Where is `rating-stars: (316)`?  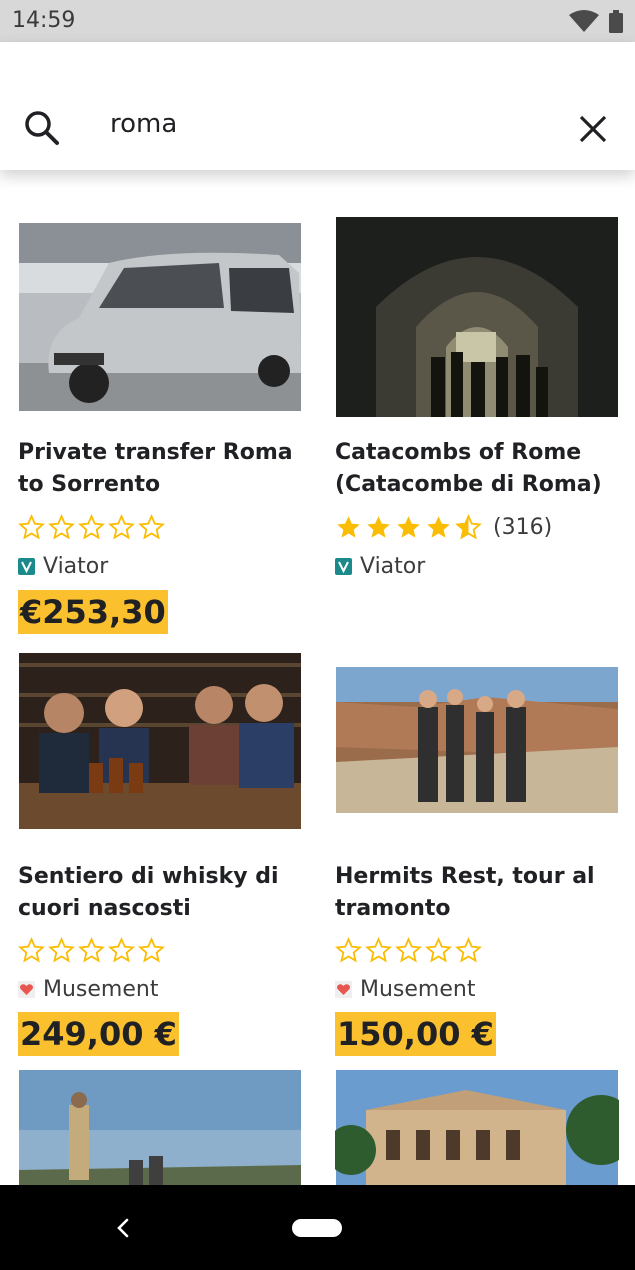 rating-stars: (316) is located at coordinates (443, 527).